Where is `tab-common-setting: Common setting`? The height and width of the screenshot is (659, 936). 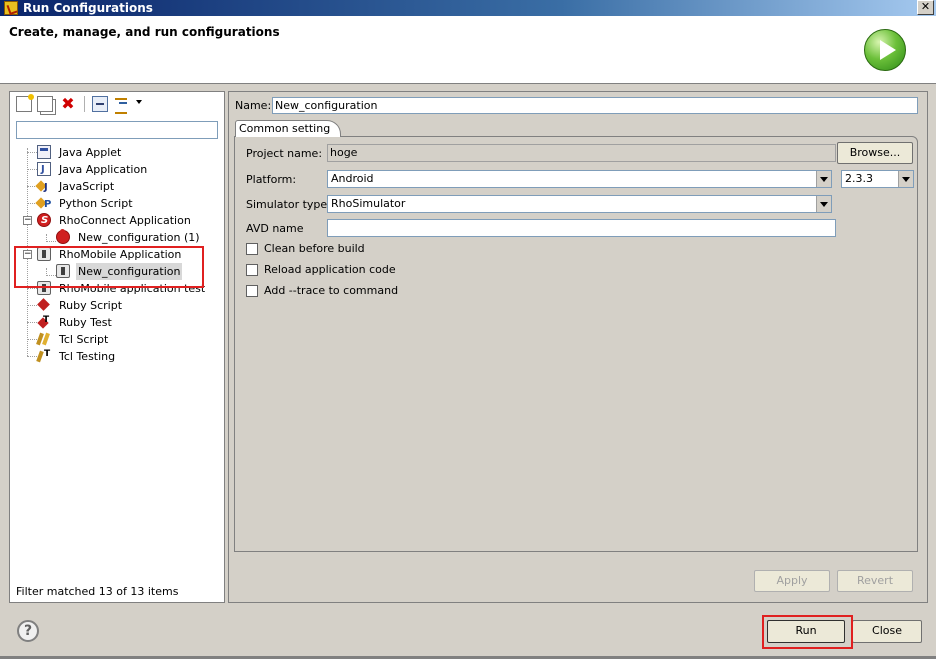 tab-common-setting: Common setting is located at coordinates (288, 128).